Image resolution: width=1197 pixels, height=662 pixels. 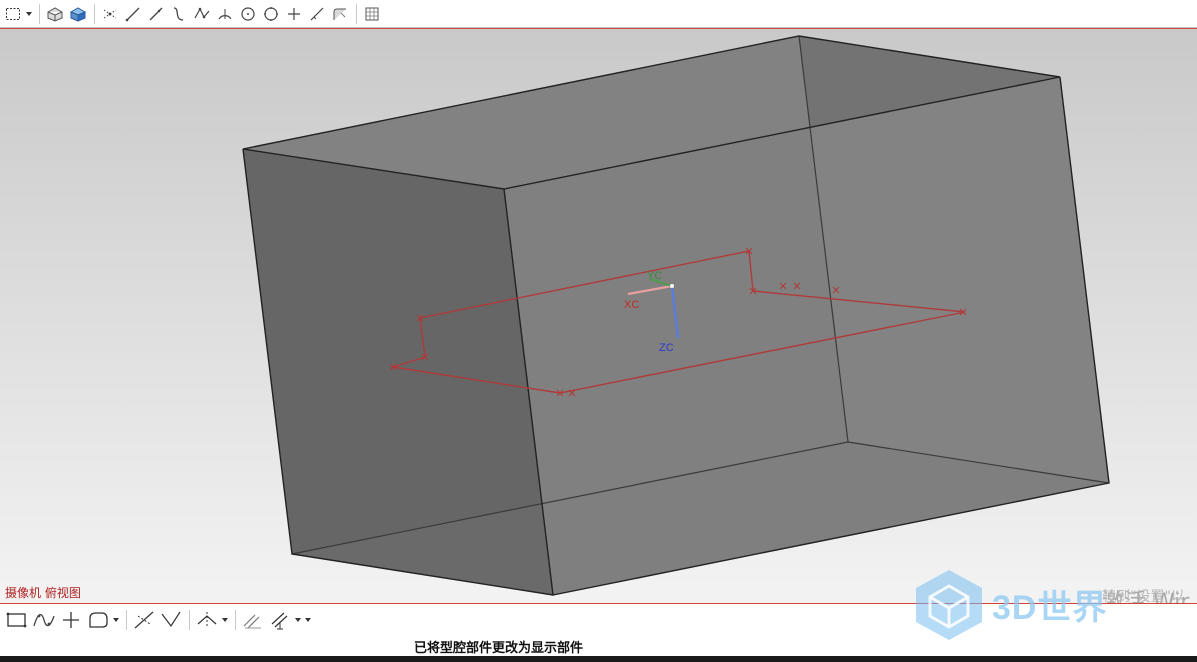 What do you see at coordinates (654, 276) in the screenshot?
I see `yc-axis-label: YC` at bounding box center [654, 276].